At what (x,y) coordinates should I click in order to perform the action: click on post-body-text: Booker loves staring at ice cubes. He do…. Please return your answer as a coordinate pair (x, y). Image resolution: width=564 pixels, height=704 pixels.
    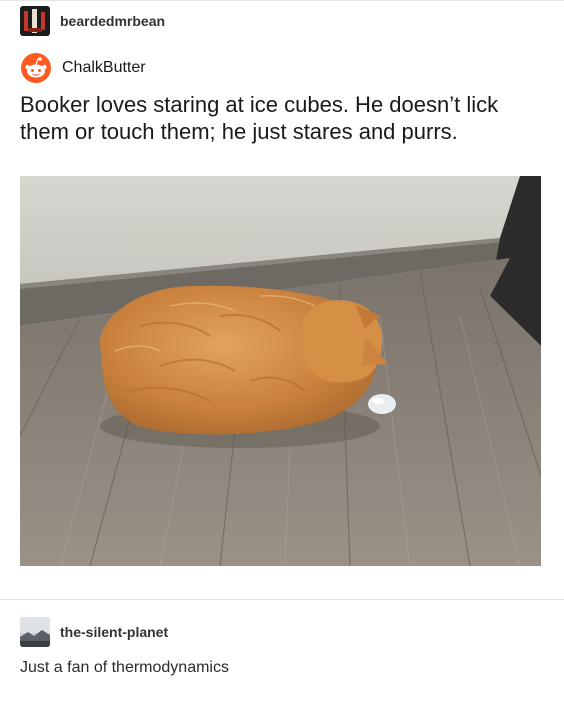
    Looking at the image, I should click on (259, 118).